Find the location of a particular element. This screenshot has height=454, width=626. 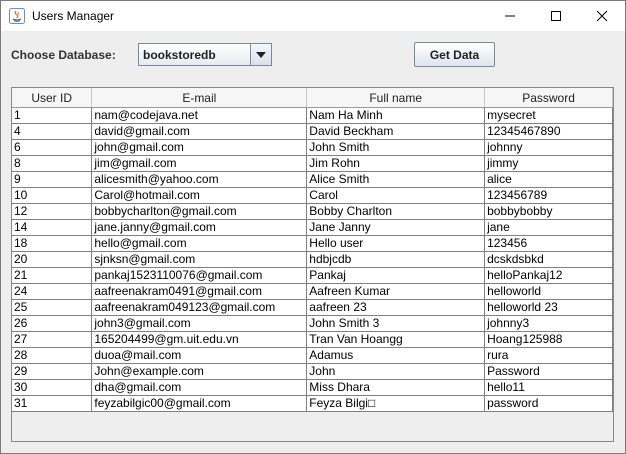

table-row: 20 sjnksn@gmail.com hdbjcdb dcskdsbkd is located at coordinates (312, 259).